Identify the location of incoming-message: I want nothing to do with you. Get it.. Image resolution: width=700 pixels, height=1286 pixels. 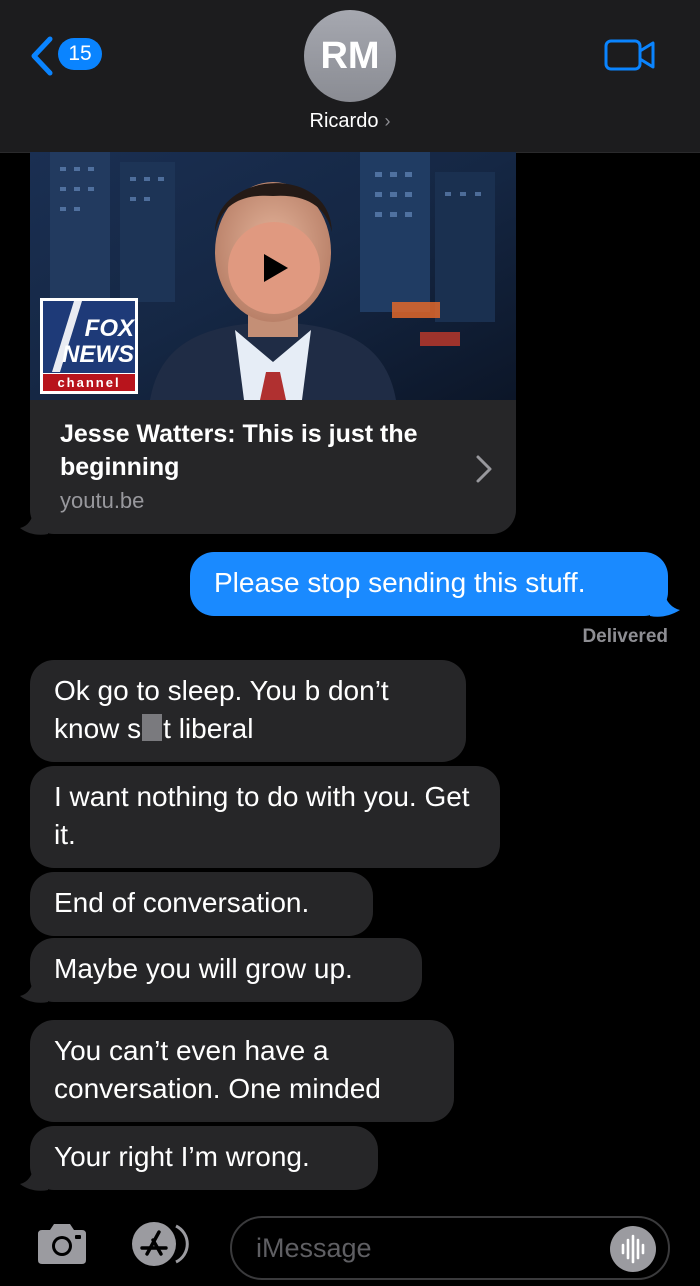
(265, 817).